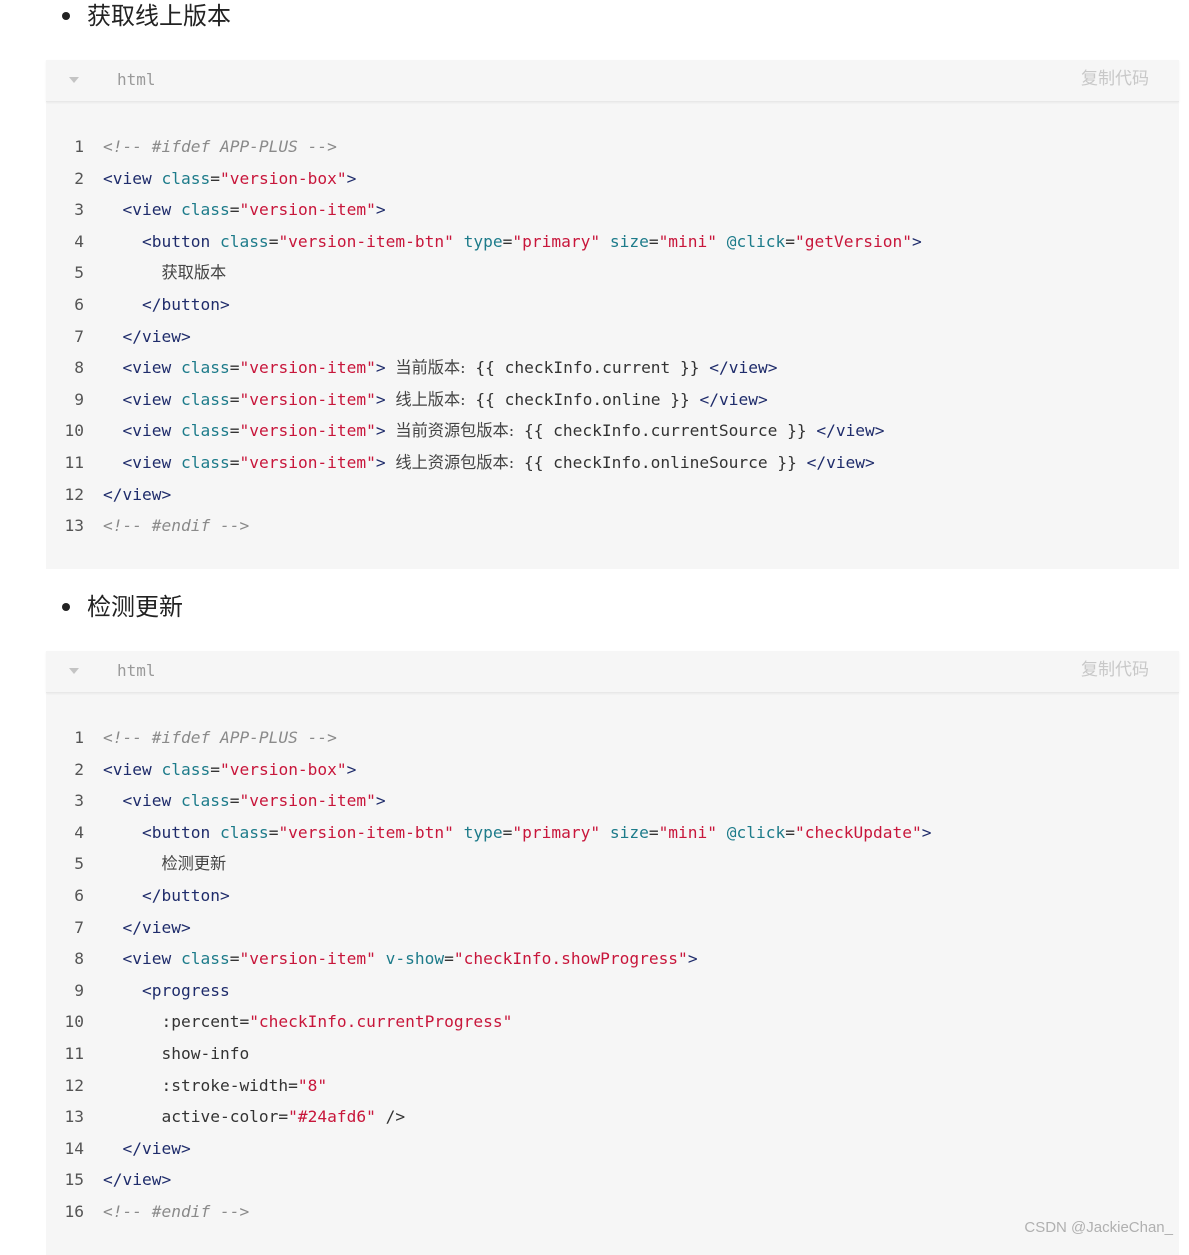 Image resolution: width=1189 pixels, height=1255 pixels. Describe the element at coordinates (629, 241) in the screenshot. I see `code-token: size` at that location.